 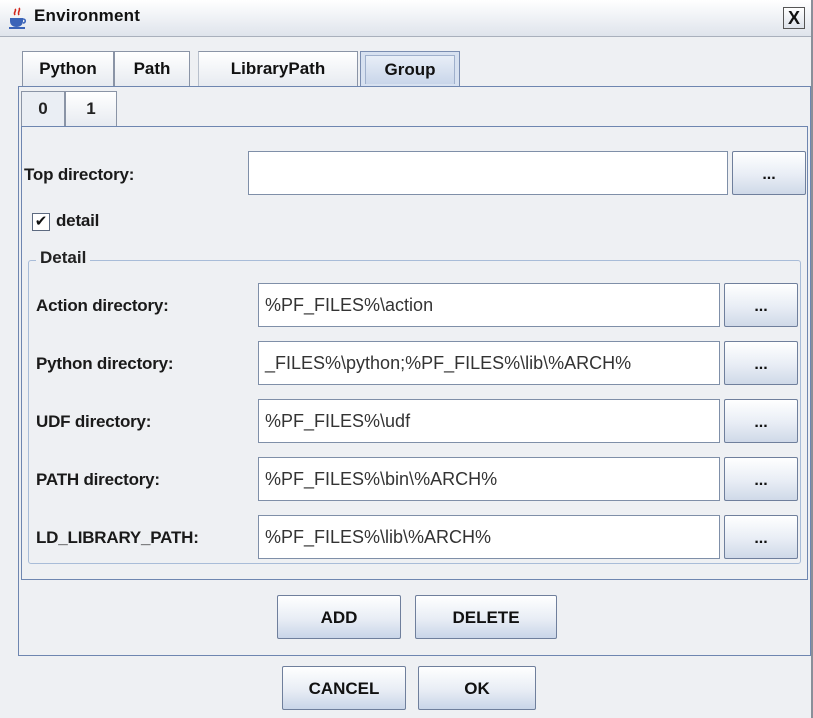 I want to click on detail-checkbox: ✔, so click(x=41, y=222).